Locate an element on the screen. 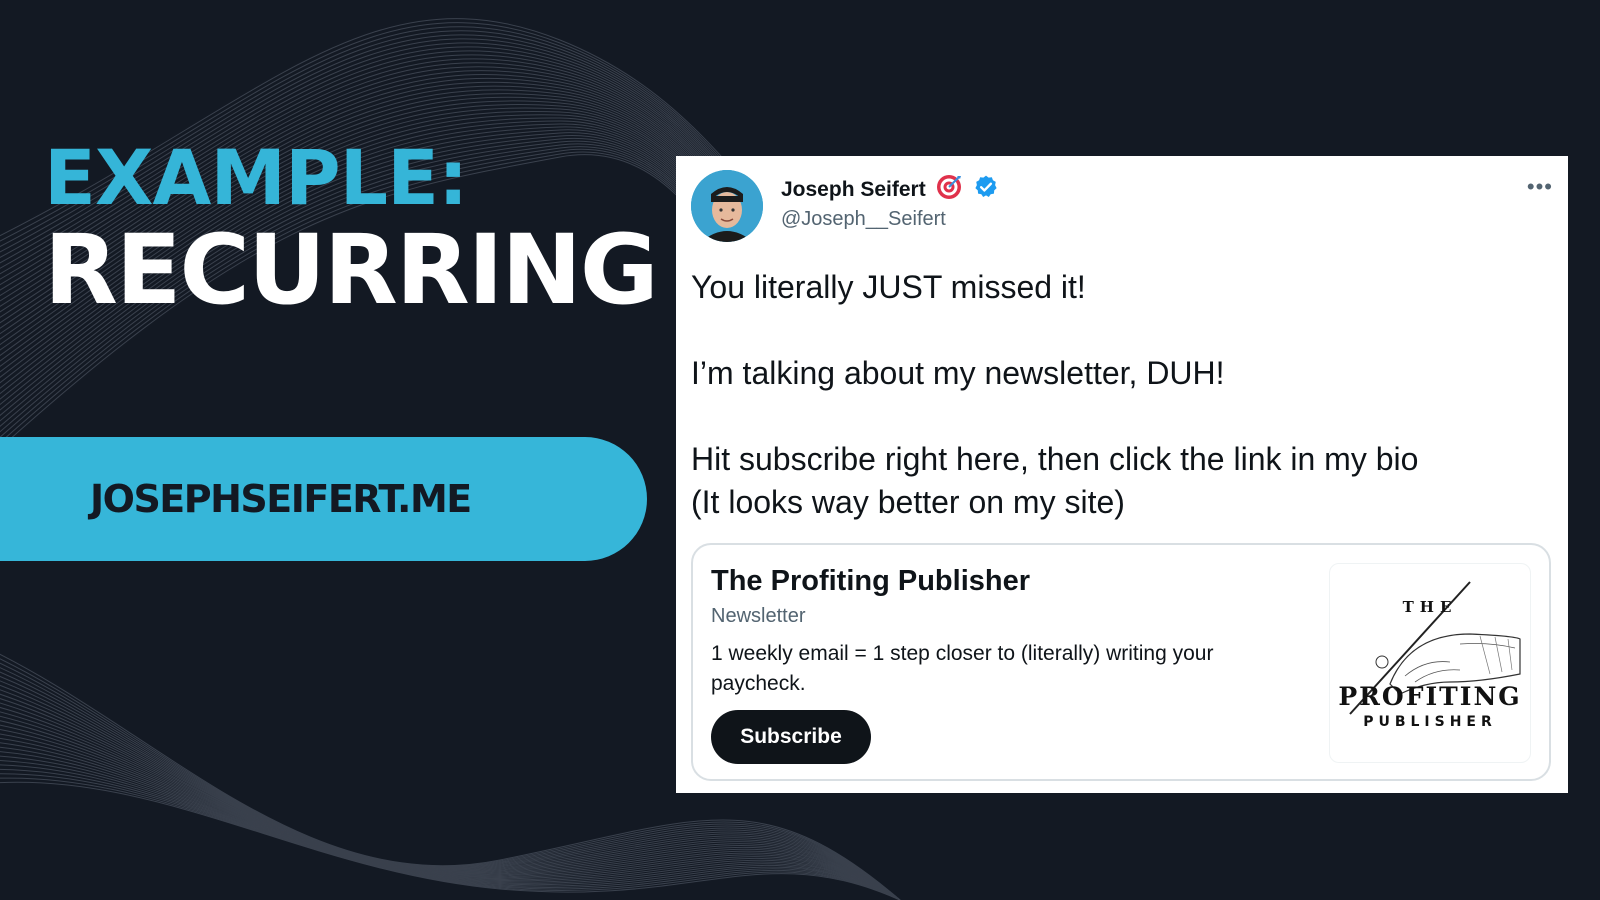  headline-example: EXAMPLE: is located at coordinates (256, 177).